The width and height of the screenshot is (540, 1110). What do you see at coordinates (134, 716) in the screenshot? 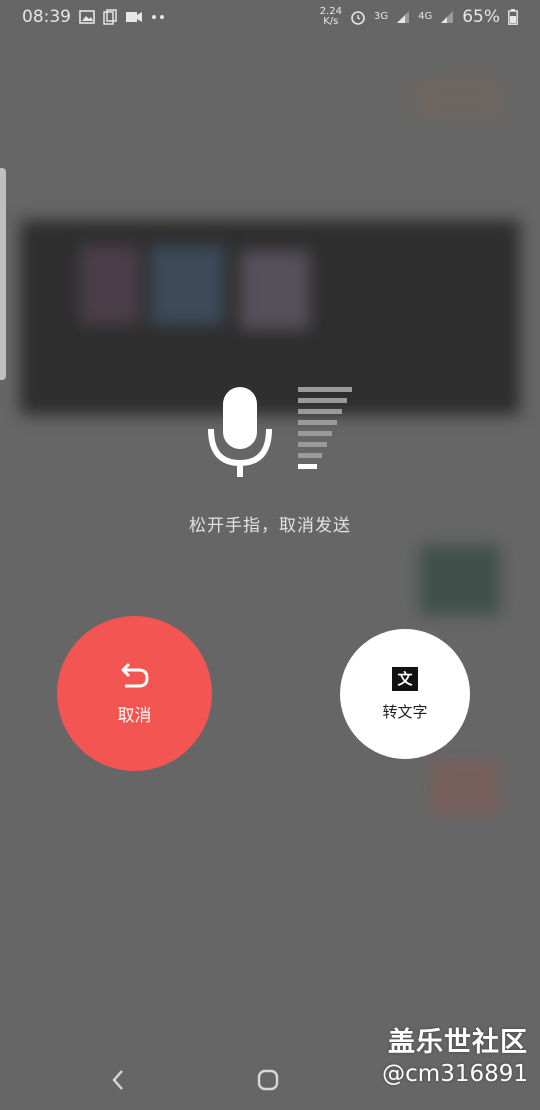
I see `cancel-label: 取消` at bounding box center [134, 716].